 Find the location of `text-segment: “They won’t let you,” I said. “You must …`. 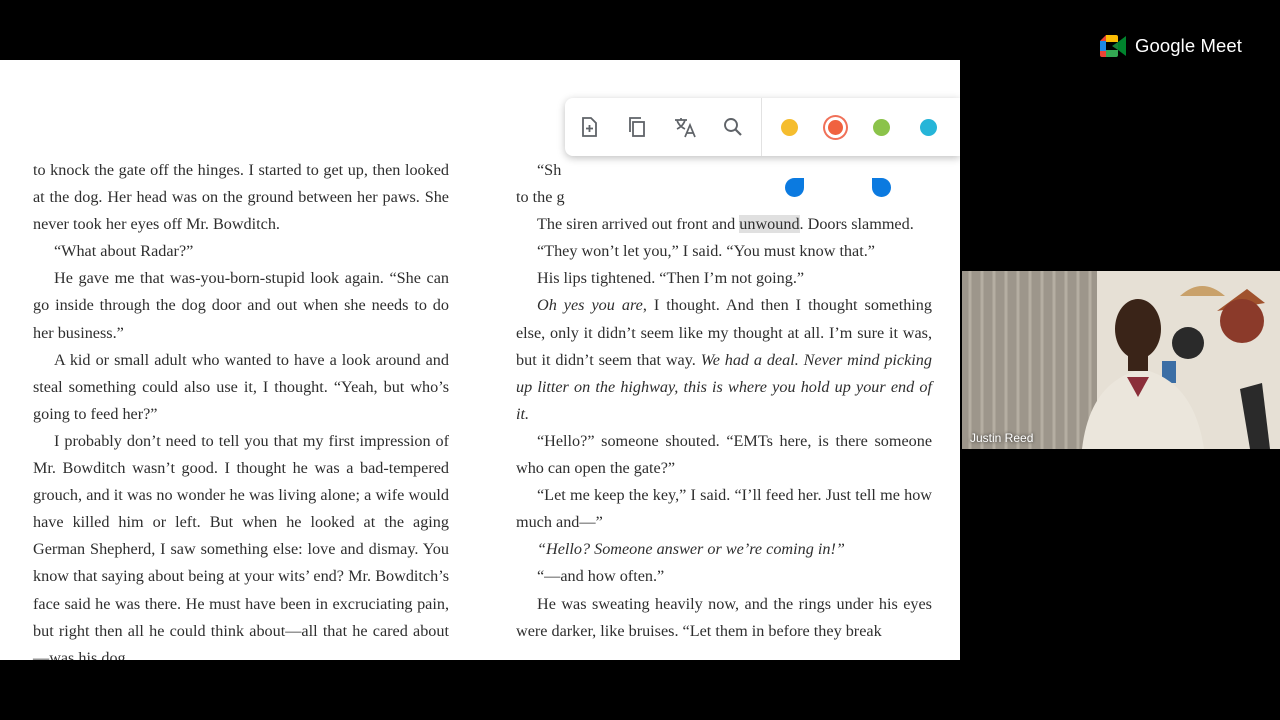

text-segment: “They won’t let you,” I said. “You must … is located at coordinates (706, 251).